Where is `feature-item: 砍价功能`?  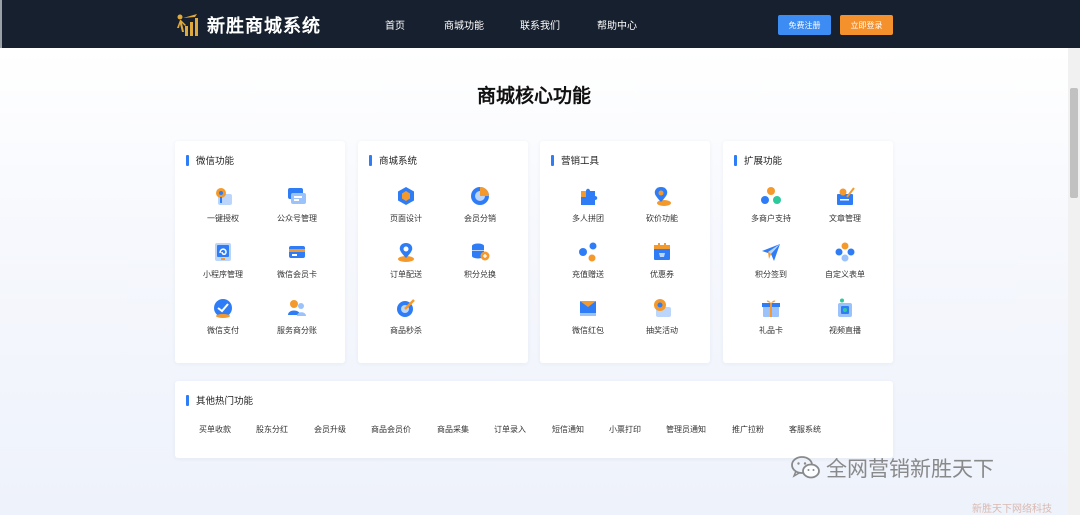
feature-item: 砍价功能 is located at coordinates (662, 204).